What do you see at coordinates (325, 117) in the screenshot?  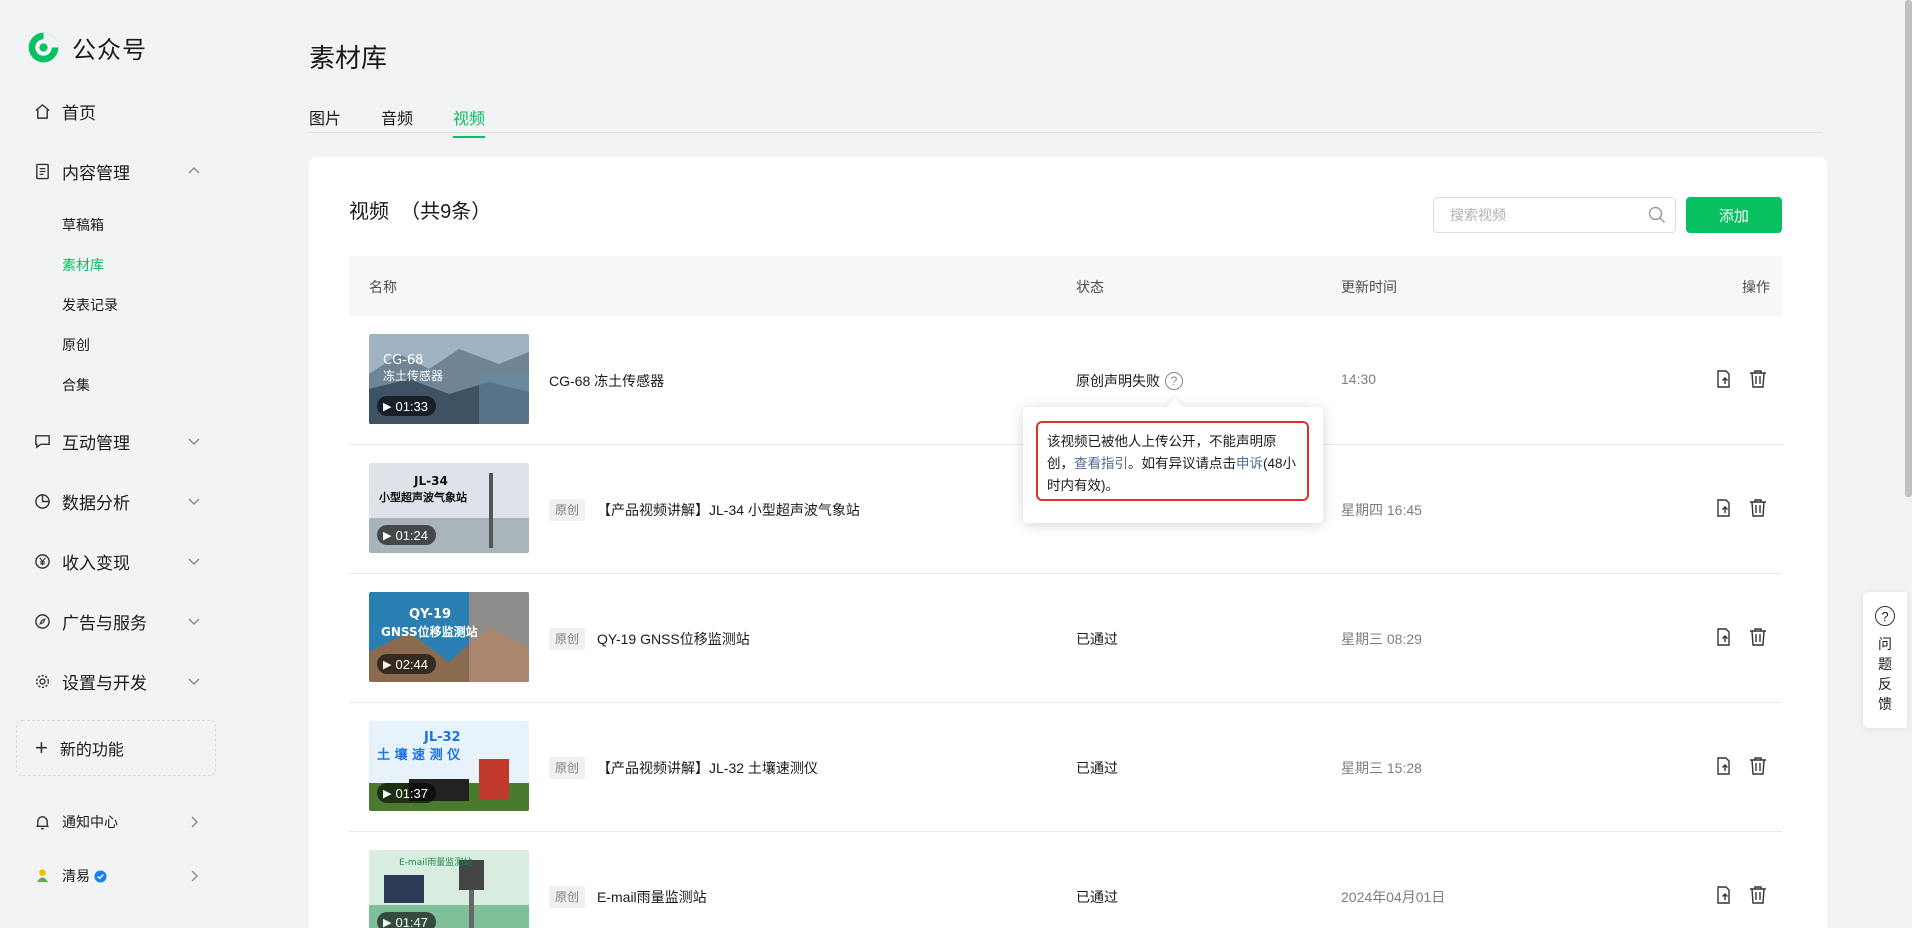 I see `tab-images: 图片` at bounding box center [325, 117].